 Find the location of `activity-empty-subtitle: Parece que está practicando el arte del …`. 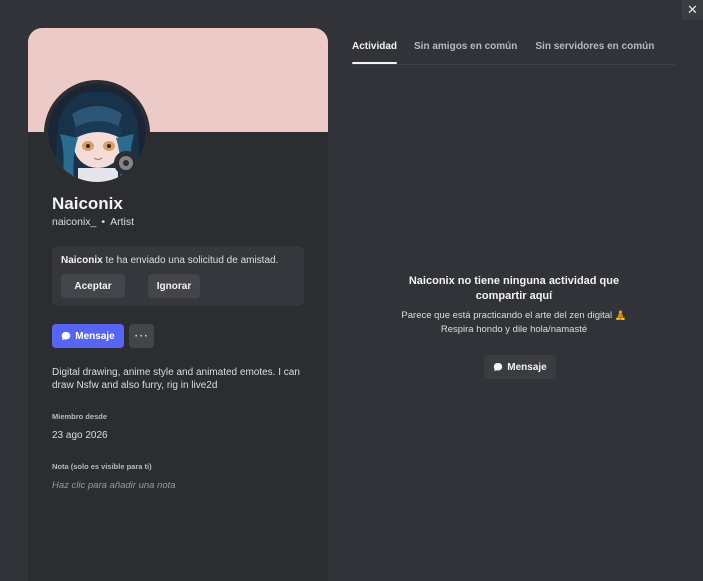

activity-empty-subtitle: Parece que está practicando el arte del … is located at coordinates (514, 322).